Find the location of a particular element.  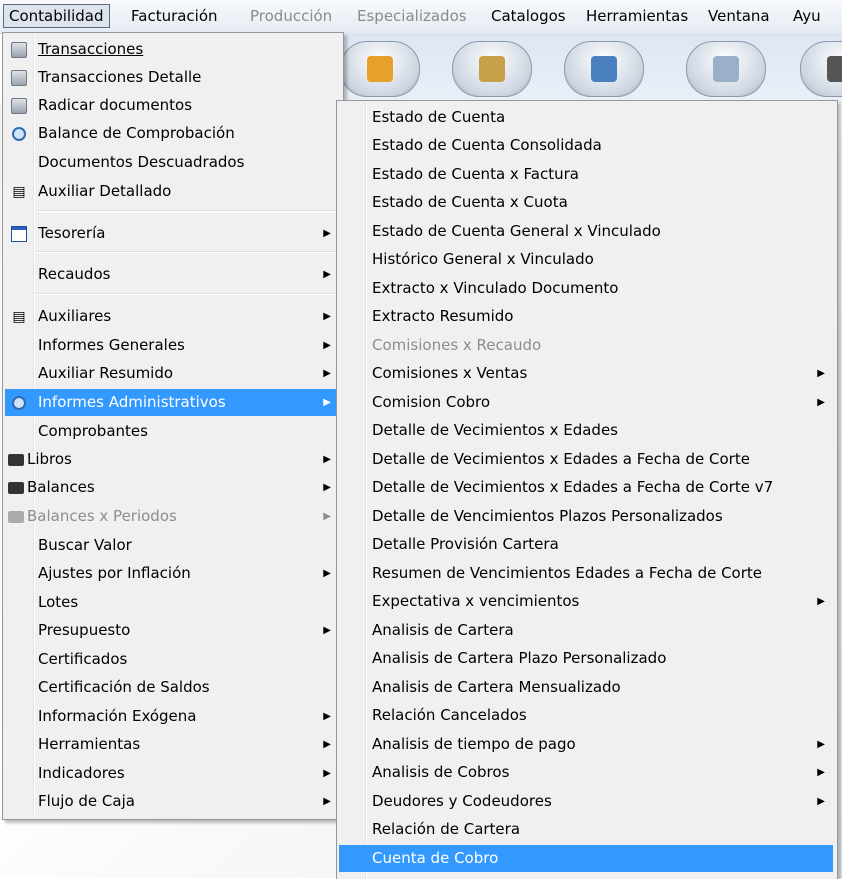

submenu-item-estado-cuenta-consolidada: Estado de Cuenta Consolidada is located at coordinates (586, 145).